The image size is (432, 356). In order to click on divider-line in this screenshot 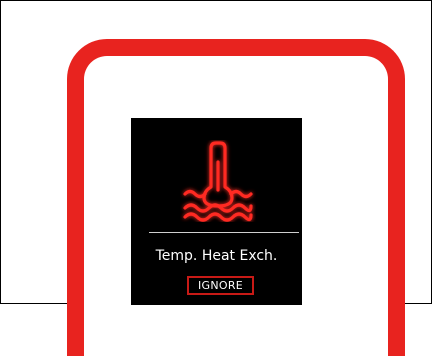, I will do `click(224, 232)`.